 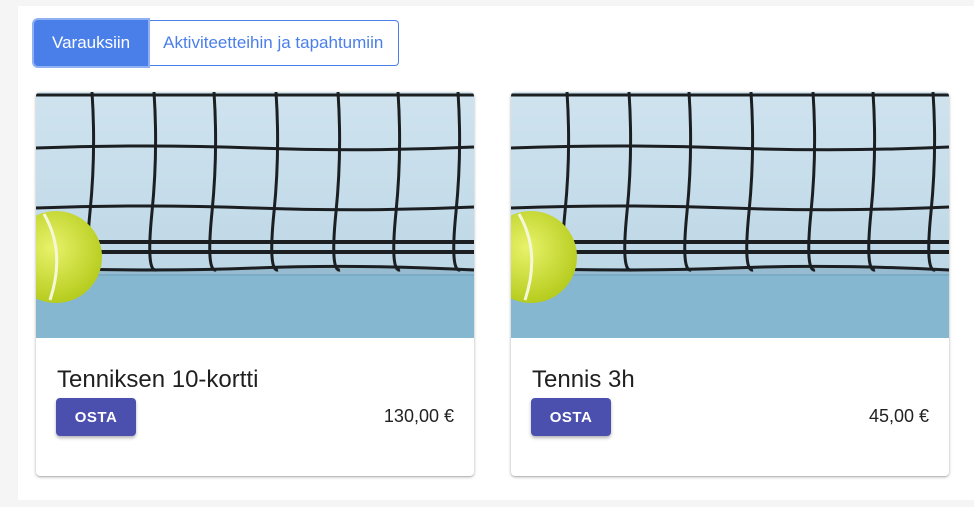 What do you see at coordinates (91, 43) in the screenshot?
I see `tab-varauksiin: Varauksiin` at bounding box center [91, 43].